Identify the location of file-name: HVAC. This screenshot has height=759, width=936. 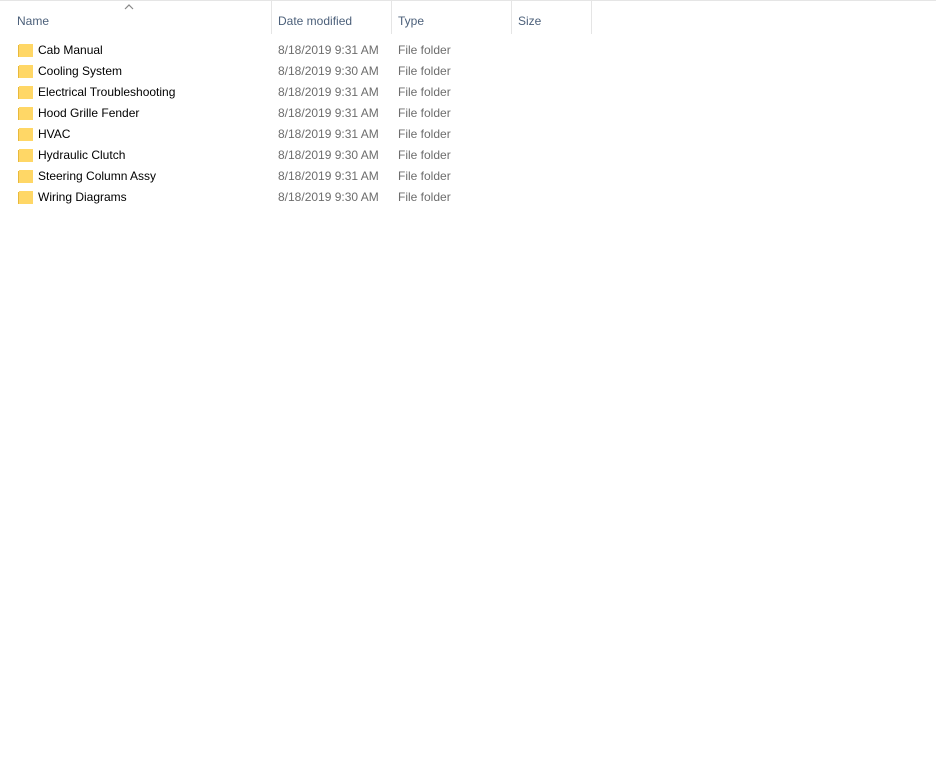
(54, 134).